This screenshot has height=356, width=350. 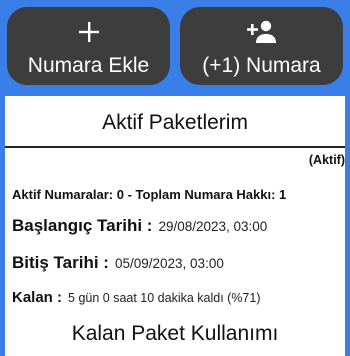 I want to click on end-date-value: 05/09/2023, 03:00, so click(x=169, y=263).